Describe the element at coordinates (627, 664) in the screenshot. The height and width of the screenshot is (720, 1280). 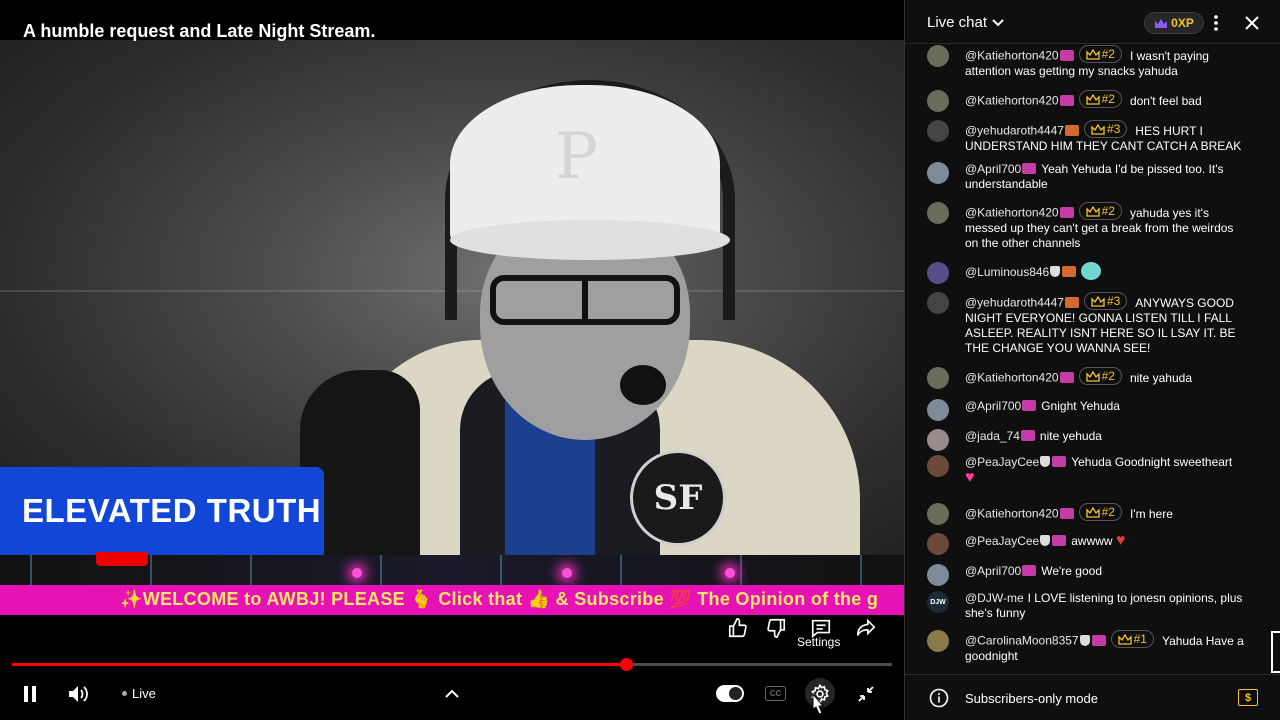
I see `progress-scrubber` at that location.